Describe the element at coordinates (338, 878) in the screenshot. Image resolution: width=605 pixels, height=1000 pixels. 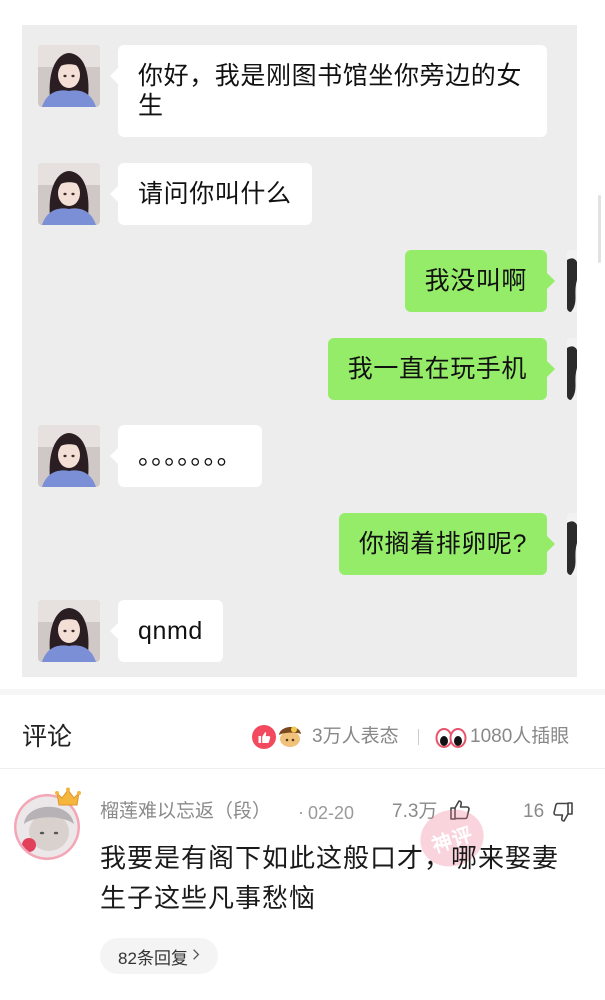
I see `comment-text: 我要是有阁下如此这般口才，哪来娶妻生子这些凡事愁恼` at that location.